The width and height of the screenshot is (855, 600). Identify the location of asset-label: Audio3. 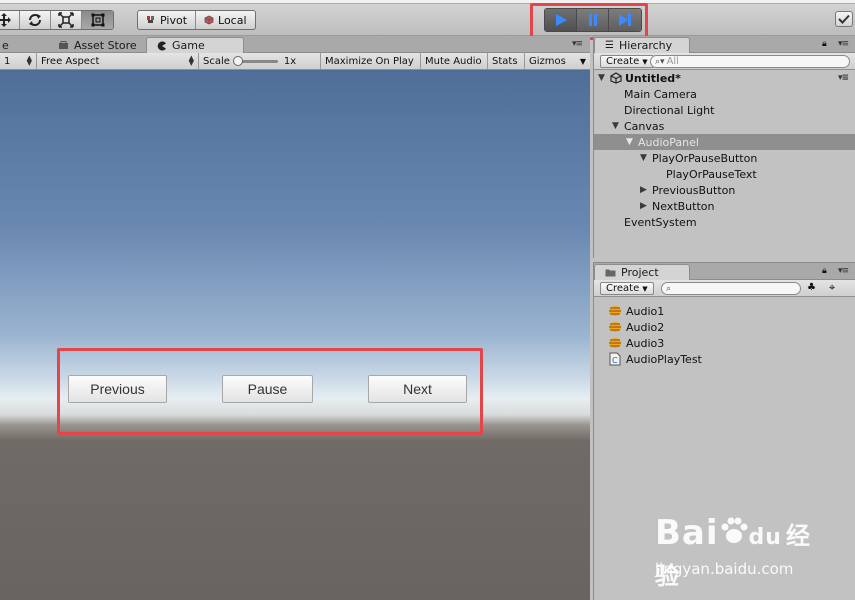
(645, 343).